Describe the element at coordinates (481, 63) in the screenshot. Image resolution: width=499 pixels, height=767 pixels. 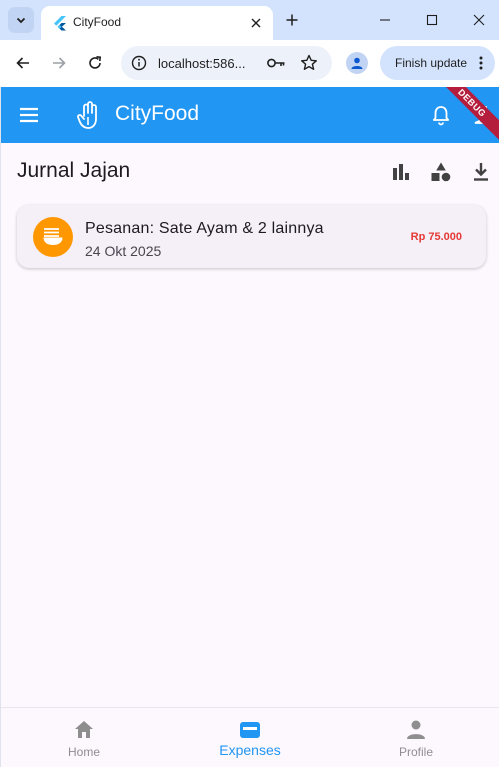
I see `more-vert-icon` at that location.